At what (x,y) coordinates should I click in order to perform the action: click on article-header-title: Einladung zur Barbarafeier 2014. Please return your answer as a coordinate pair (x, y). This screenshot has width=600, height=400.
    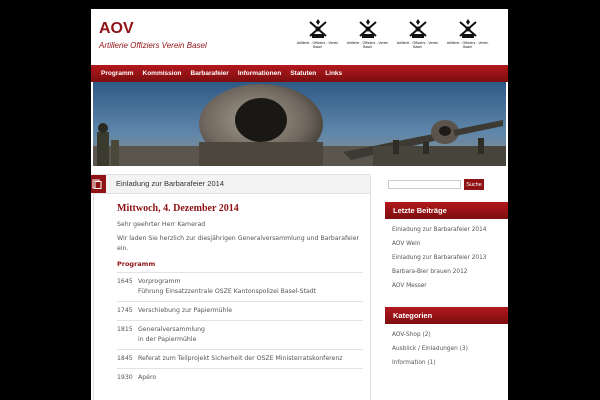
    Looking at the image, I should click on (170, 183).